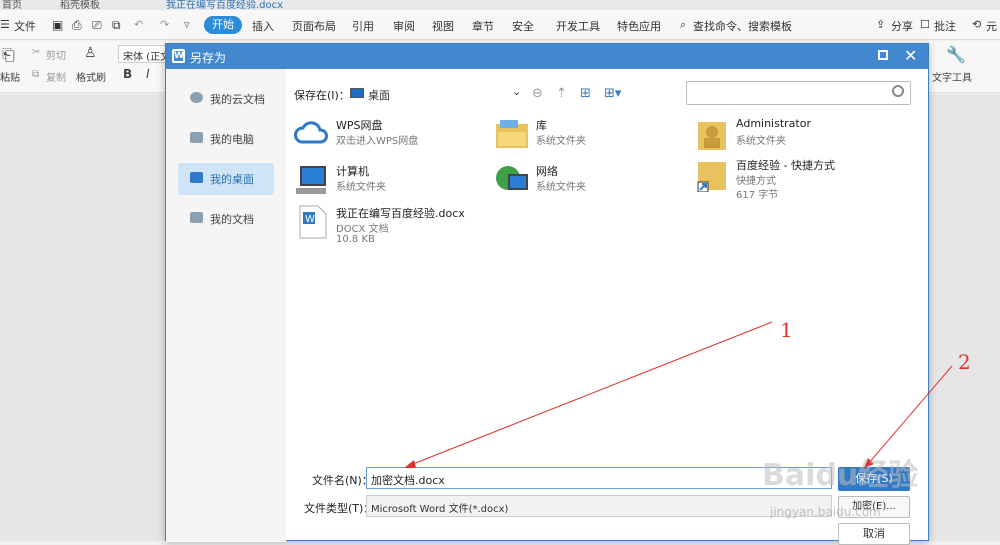 This screenshot has height=545, width=1000. What do you see at coordinates (237, 99) in the screenshot?
I see `sidebar-item-label: 我的云文档` at bounding box center [237, 99].